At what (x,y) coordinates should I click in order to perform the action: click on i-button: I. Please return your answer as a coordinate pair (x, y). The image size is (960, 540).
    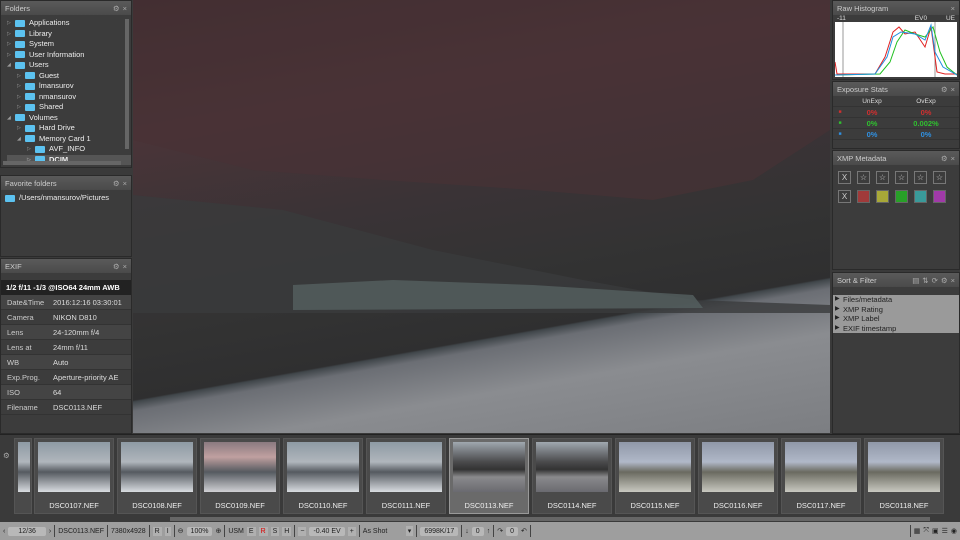
    Looking at the image, I should click on (167, 531).